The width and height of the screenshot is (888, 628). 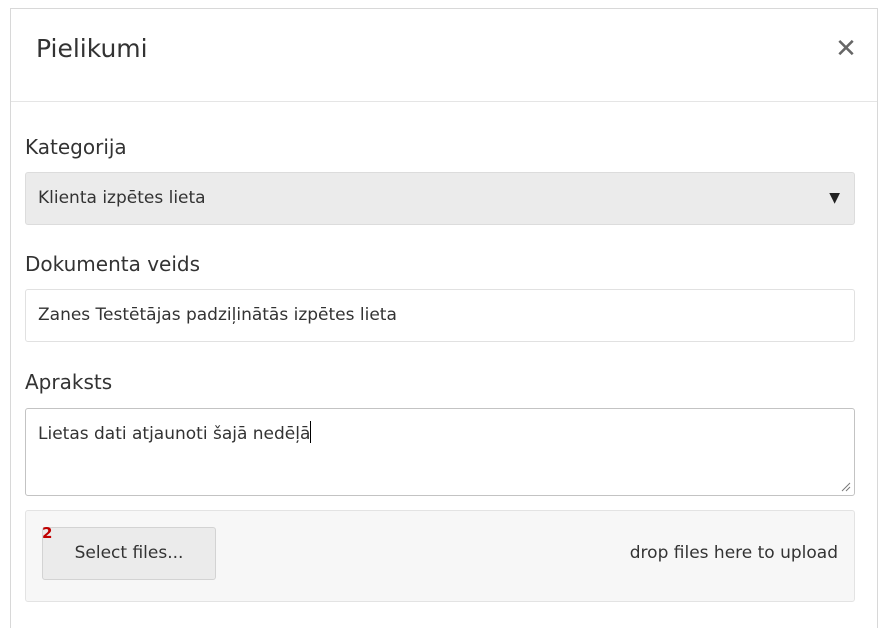 I want to click on document-type-label: Dokumenta veids, so click(x=113, y=264).